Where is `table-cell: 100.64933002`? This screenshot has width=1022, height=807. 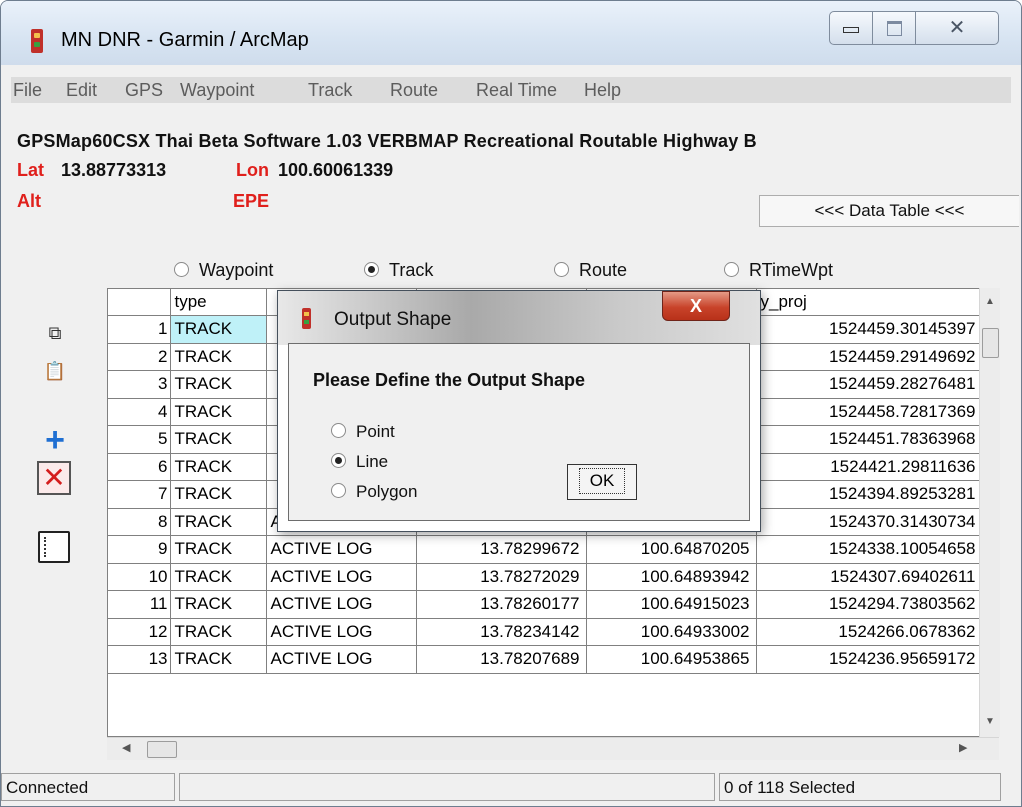 table-cell: 100.64933002 is located at coordinates (671, 632).